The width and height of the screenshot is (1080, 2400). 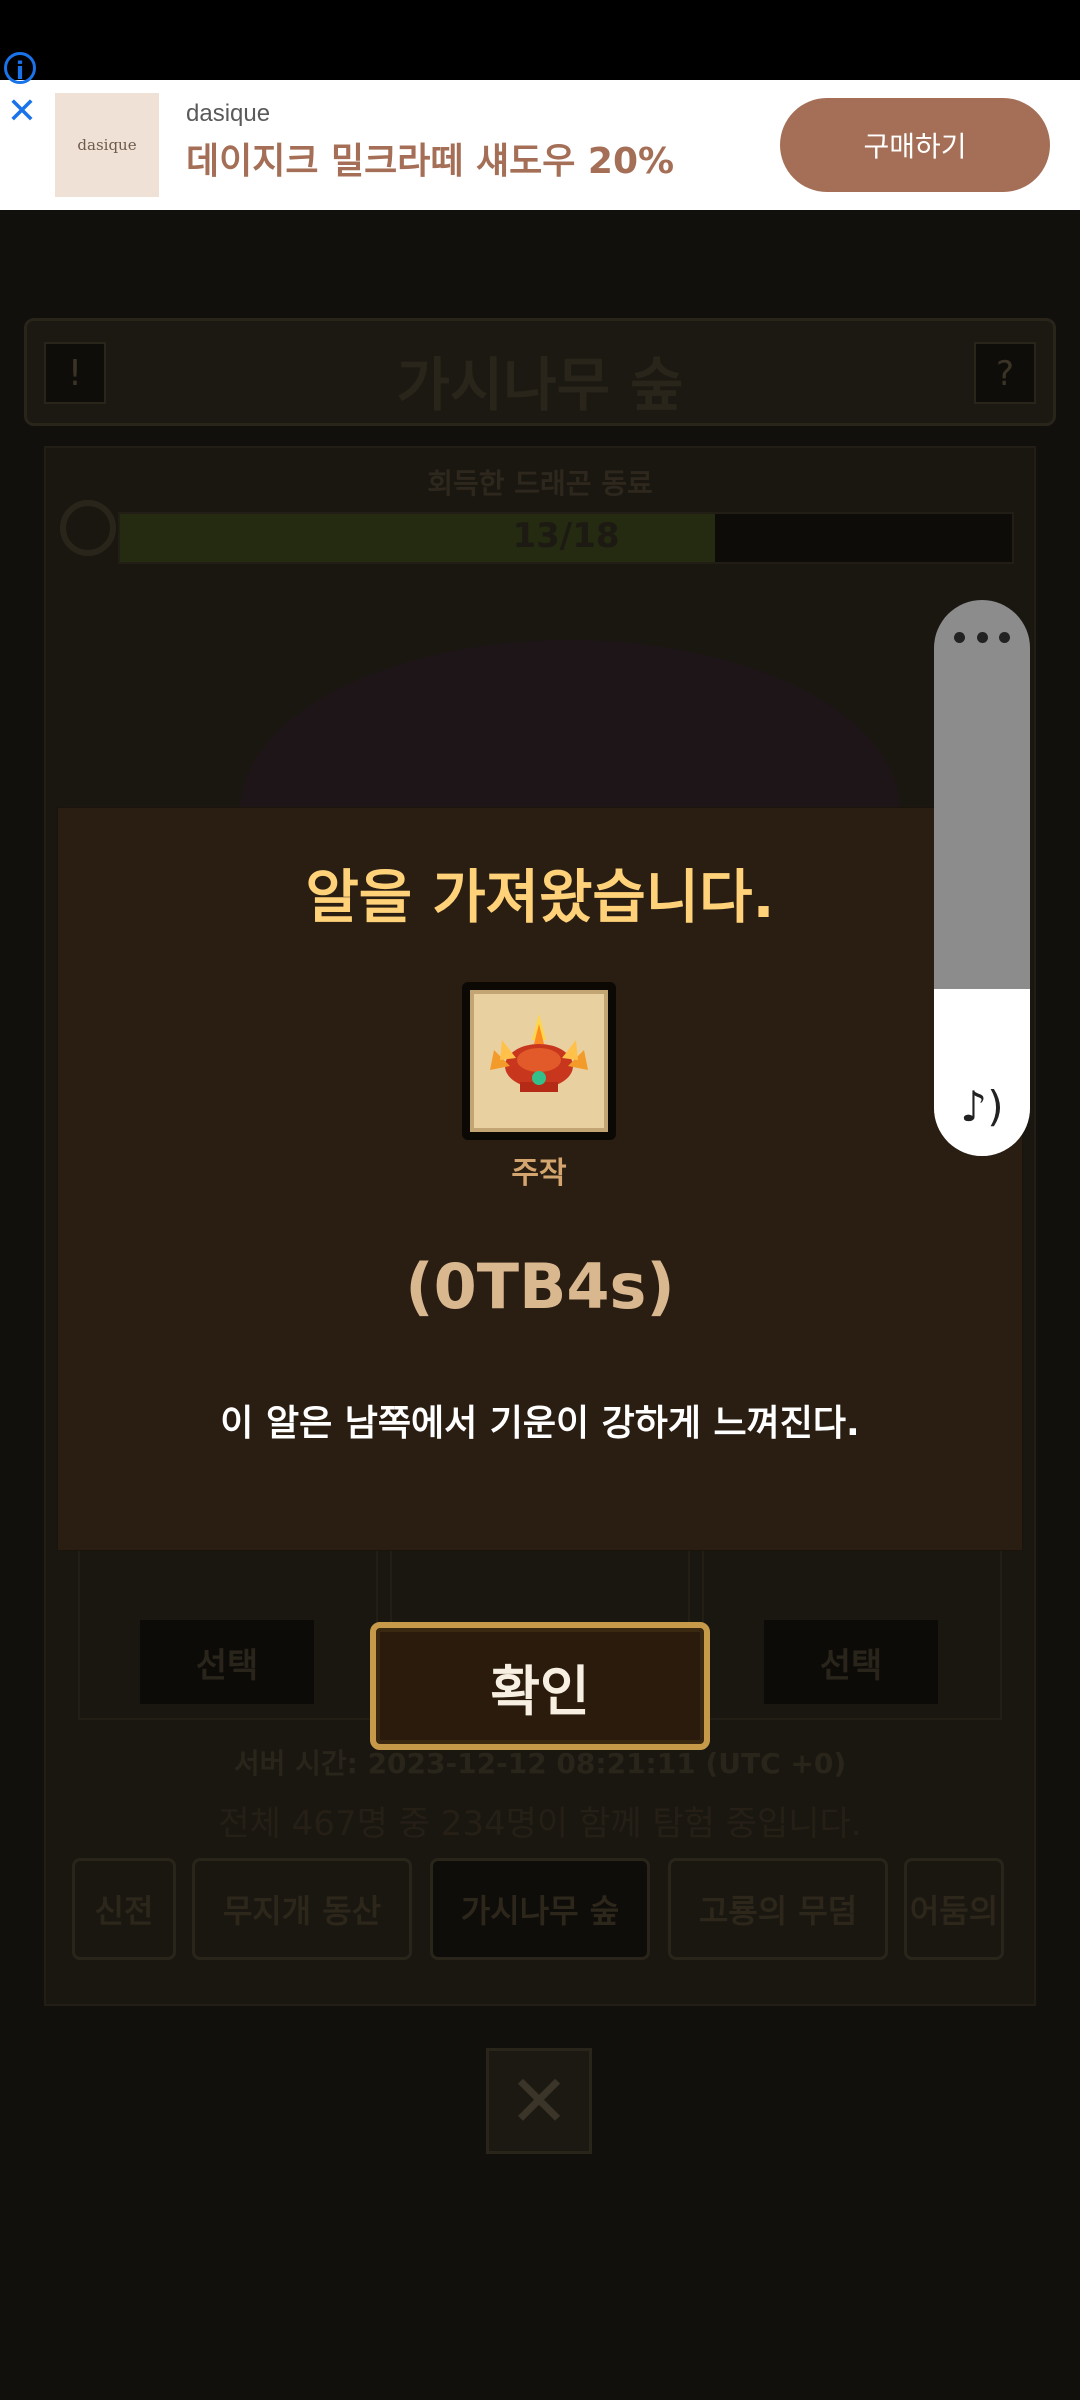 What do you see at coordinates (88, 528) in the screenshot?
I see `gear-icon` at bounding box center [88, 528].